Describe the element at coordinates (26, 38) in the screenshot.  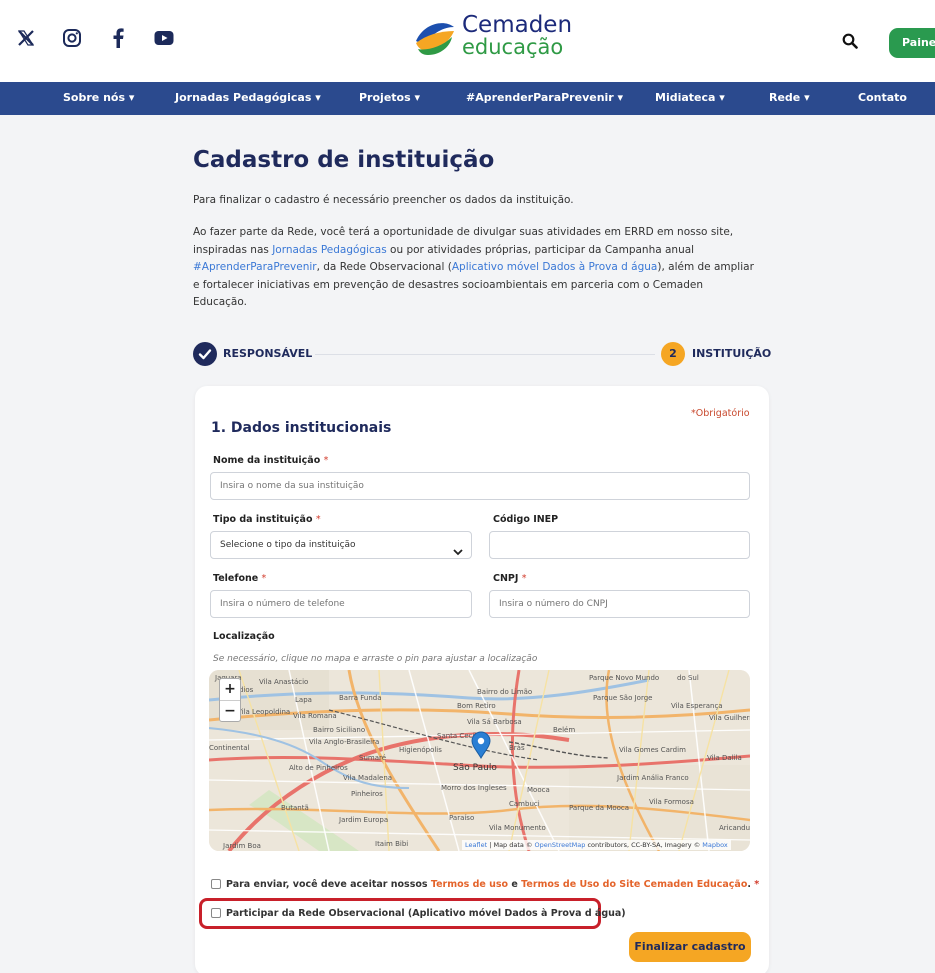
I see `x-icon` at that location.